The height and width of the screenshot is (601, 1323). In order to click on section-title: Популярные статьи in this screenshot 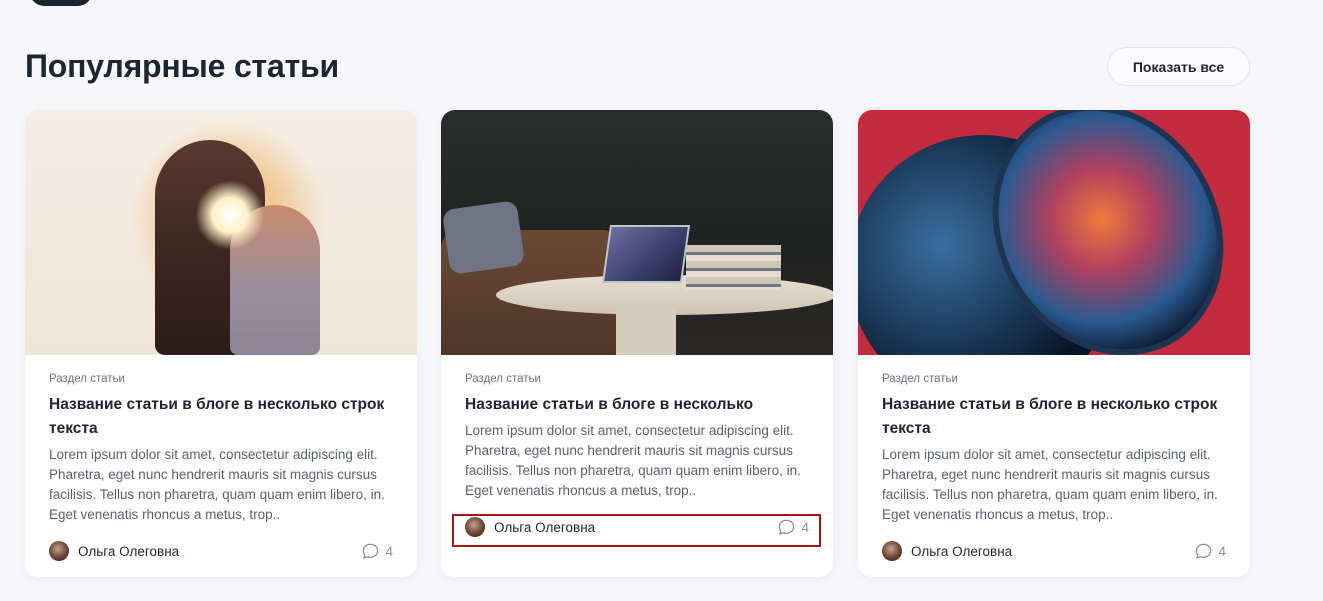, I will do `click(182, 66)`.